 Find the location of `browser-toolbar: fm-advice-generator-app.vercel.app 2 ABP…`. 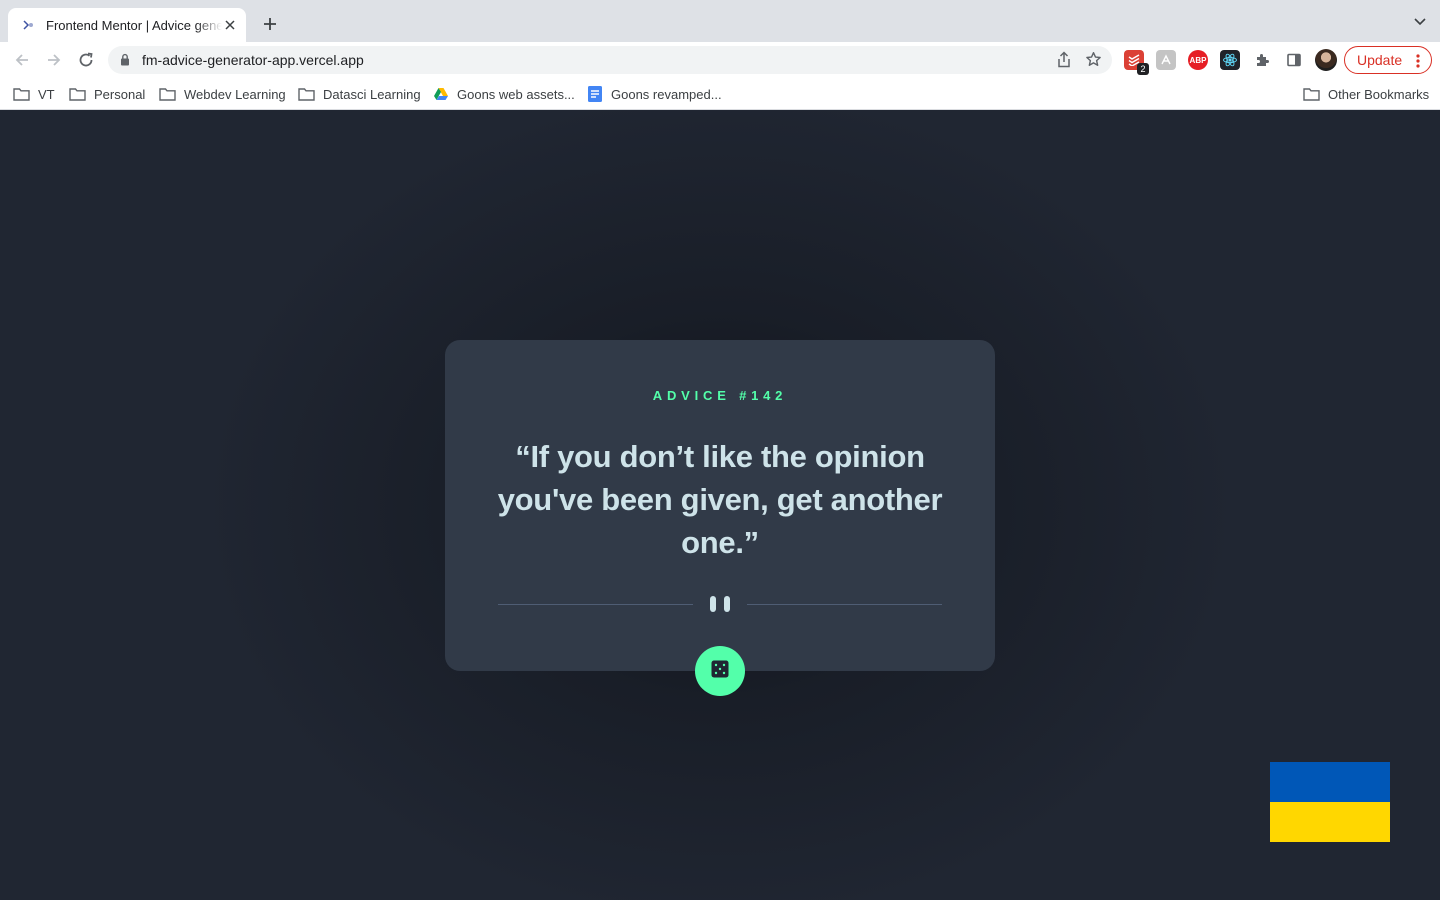

browser-toolbar: fm-advice-generator-app.vercel.app 2 ABP… is located at coordinates (720, 60).